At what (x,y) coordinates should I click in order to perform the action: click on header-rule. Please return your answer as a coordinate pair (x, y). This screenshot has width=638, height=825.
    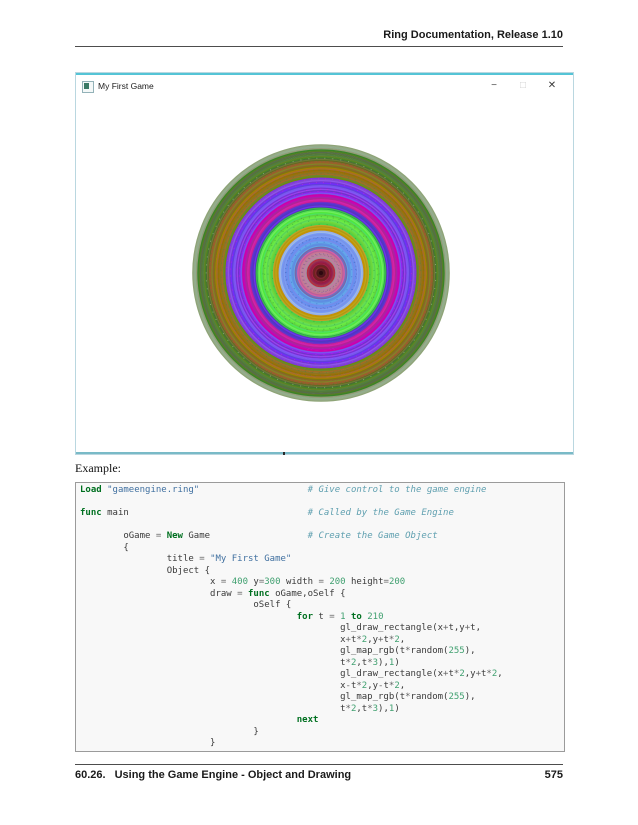
    Looking at the image, I should click on (319, 46).